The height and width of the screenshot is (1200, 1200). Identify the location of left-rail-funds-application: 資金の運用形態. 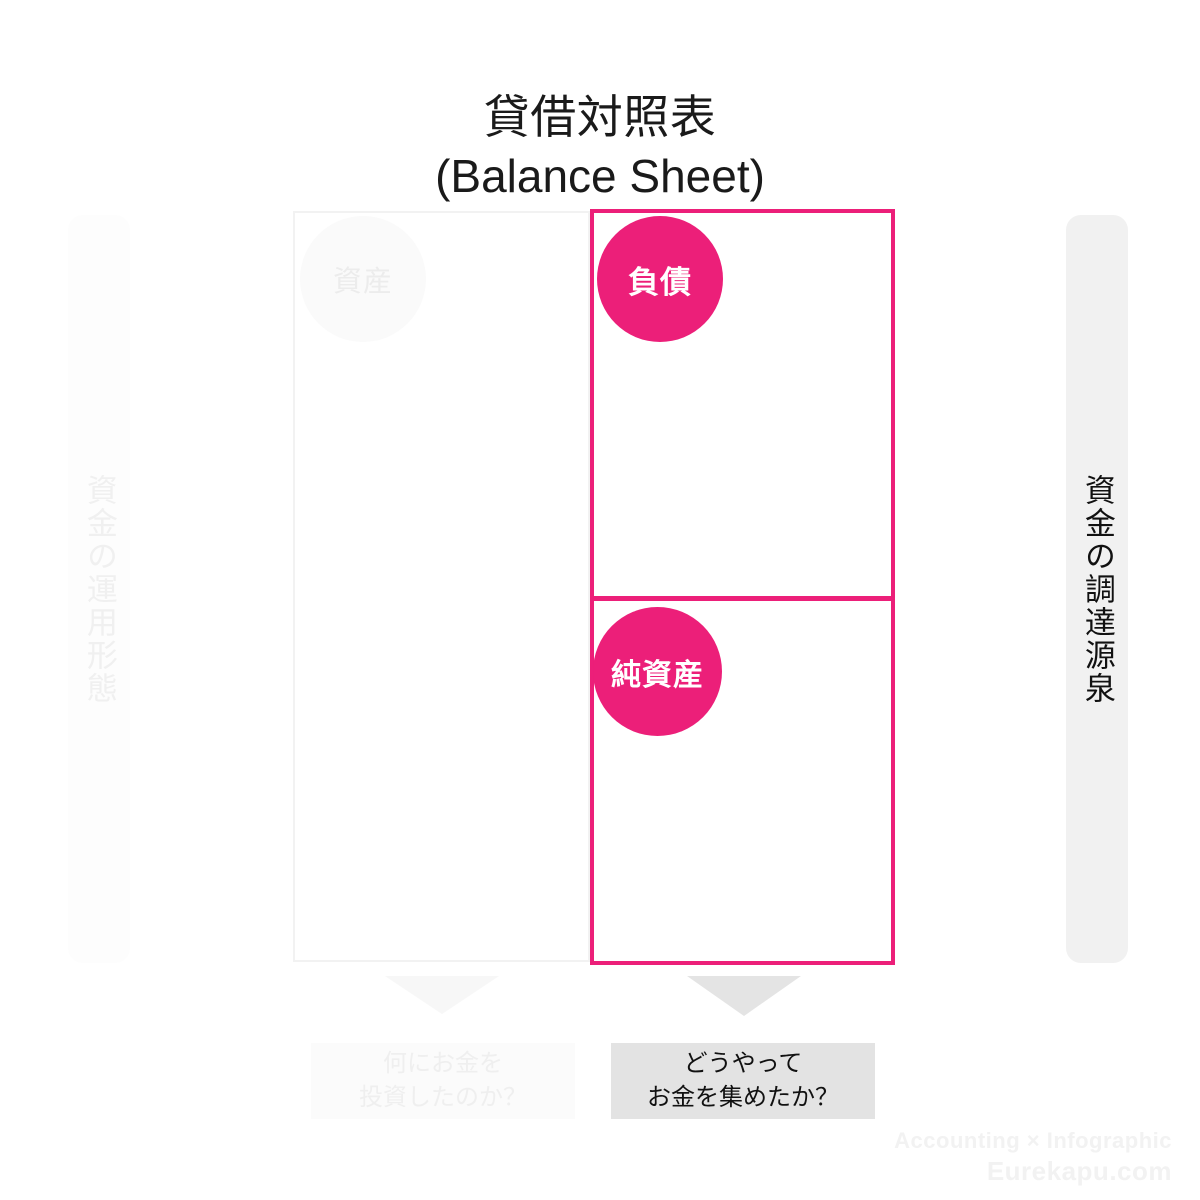
(99, 589).